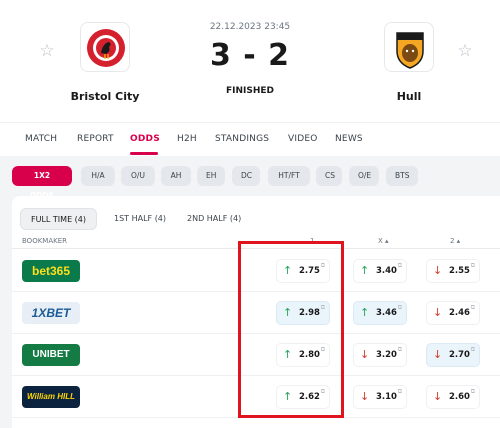 This screenshot has width=500, height=428. What do you see at coordinates (329, 176) in the screenshot?
I see `filter-correct-score: CS` at bounding box center [329, 176].